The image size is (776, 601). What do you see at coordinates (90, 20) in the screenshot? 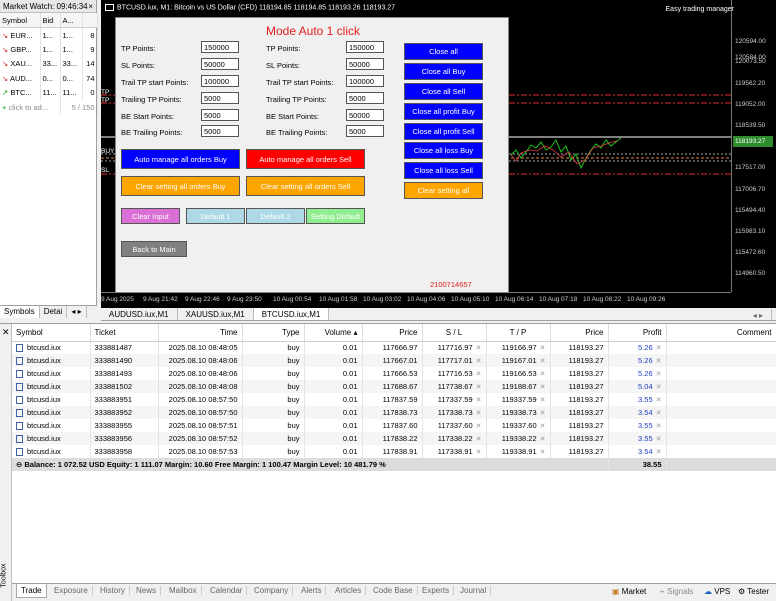
I see `mw-header-spread` at bounding box center [90, 20].